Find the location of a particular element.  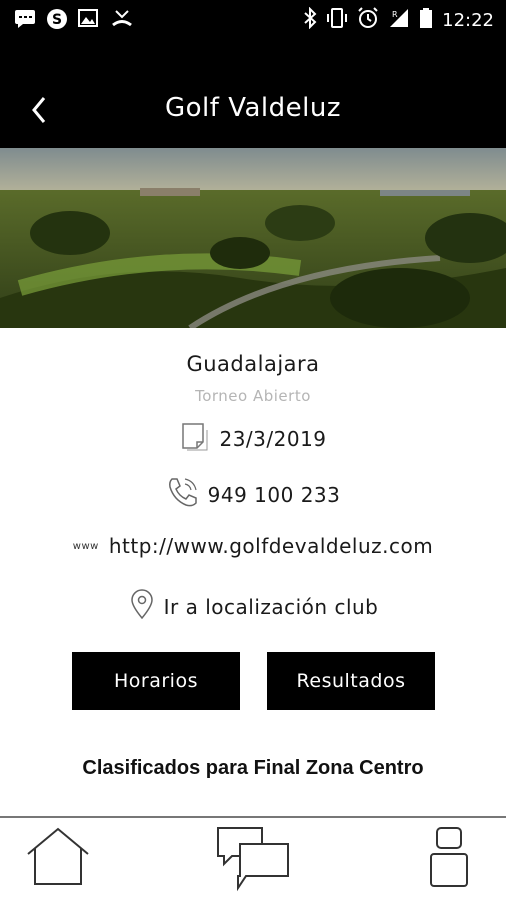

phone-row: 949 100 233 is located at coordinates (253, 494).